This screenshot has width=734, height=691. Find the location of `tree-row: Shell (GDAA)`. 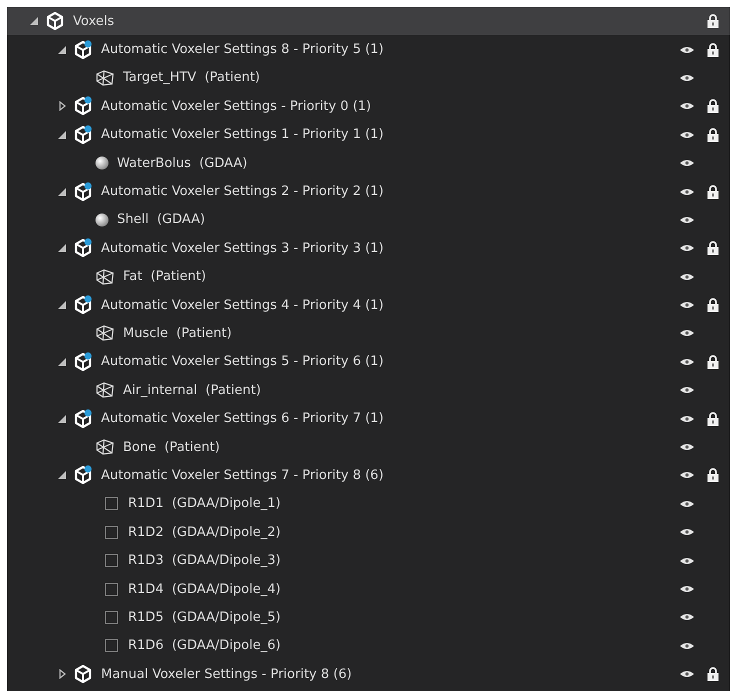

tree-row: Shell (GDAA) is located at coordinates (368, 220).